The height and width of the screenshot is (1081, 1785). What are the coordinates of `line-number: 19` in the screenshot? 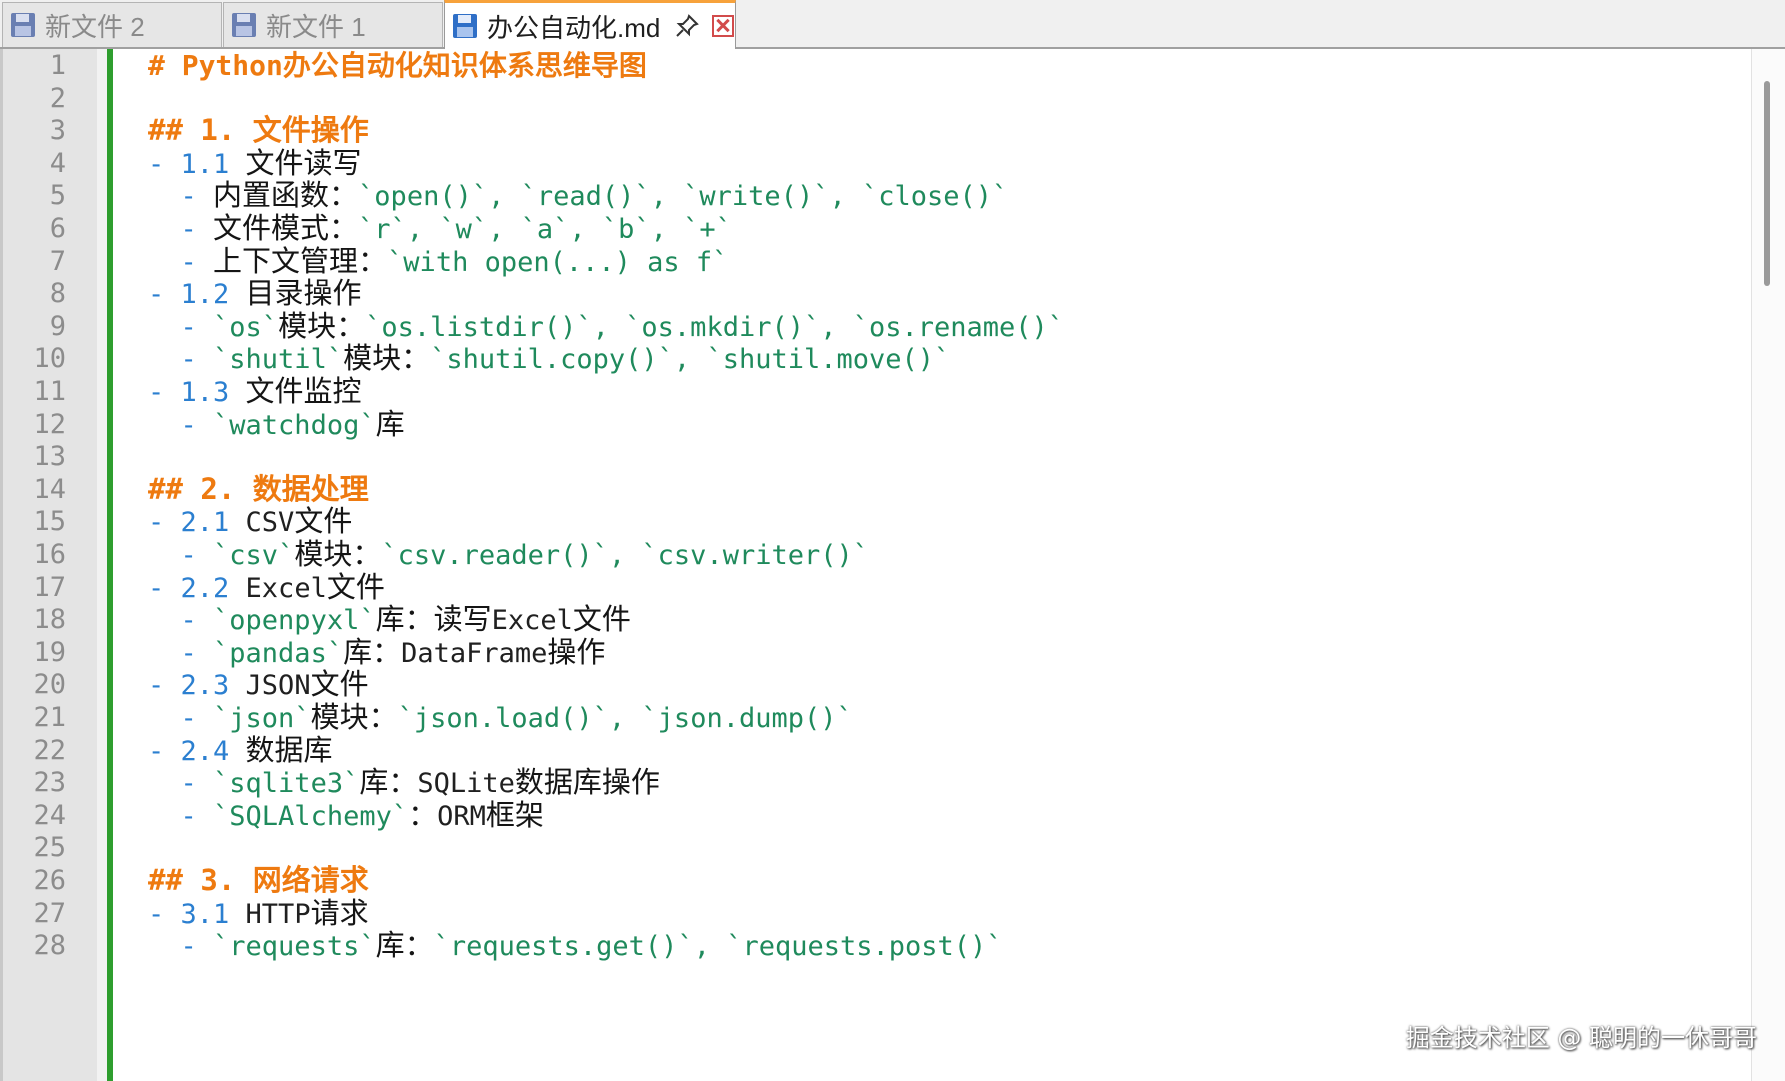 It's located at (49, 652).